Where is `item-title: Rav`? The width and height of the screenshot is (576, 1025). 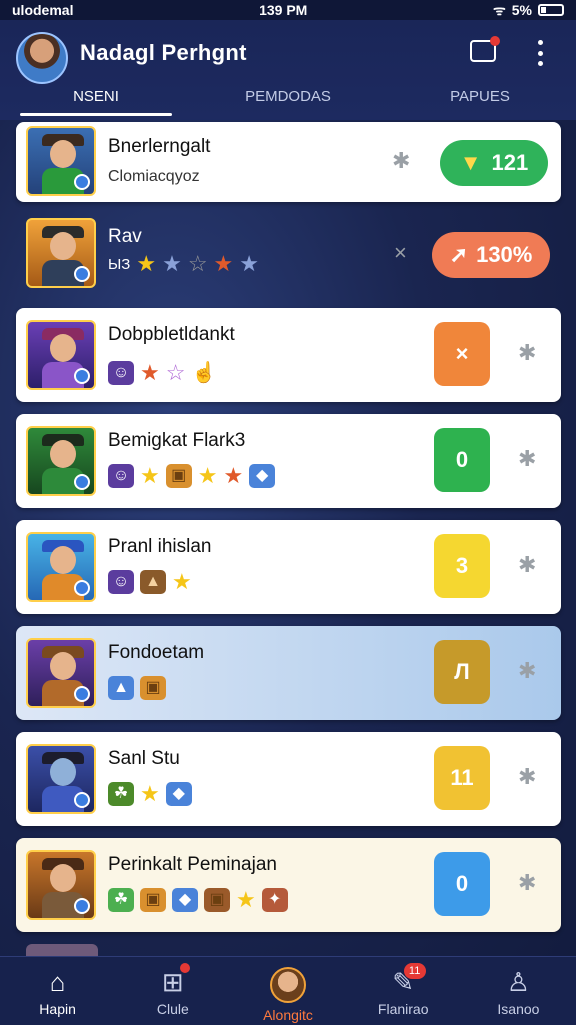 item-title: Rav is located at coordinates (125, 236).